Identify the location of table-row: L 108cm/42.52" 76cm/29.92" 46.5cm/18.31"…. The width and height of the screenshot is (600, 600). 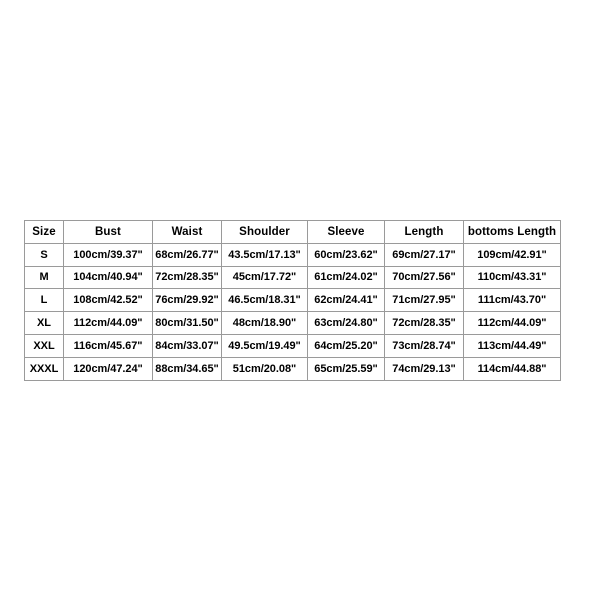
(292, 300).